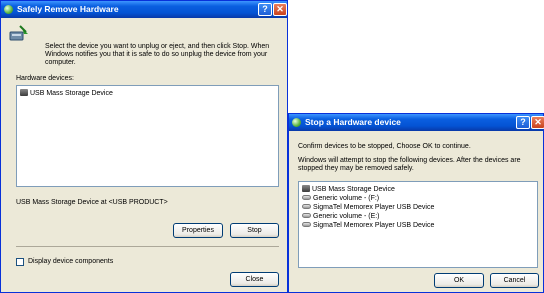 The image size is (544, 293). Describe the element at coordinates (92, 202) in the screenshot. I see `device-location-text: USB Mass Storage Device at <USB PRODUCT>` at that location.